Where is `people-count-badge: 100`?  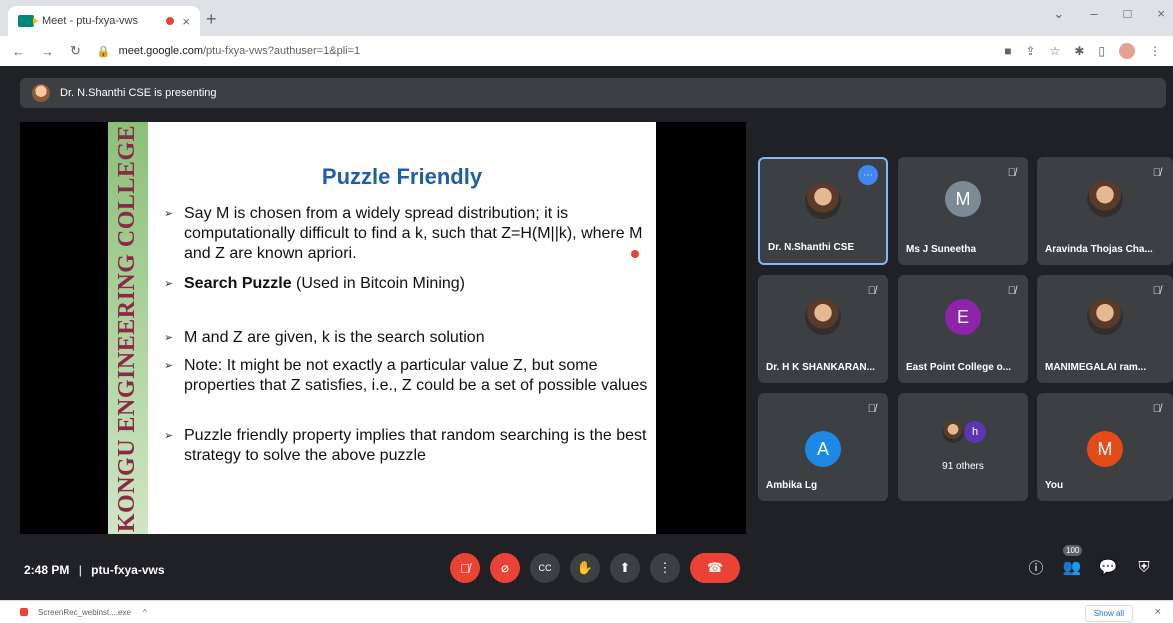
people-count-badge: 100 is located at coordinates (1073, 550).